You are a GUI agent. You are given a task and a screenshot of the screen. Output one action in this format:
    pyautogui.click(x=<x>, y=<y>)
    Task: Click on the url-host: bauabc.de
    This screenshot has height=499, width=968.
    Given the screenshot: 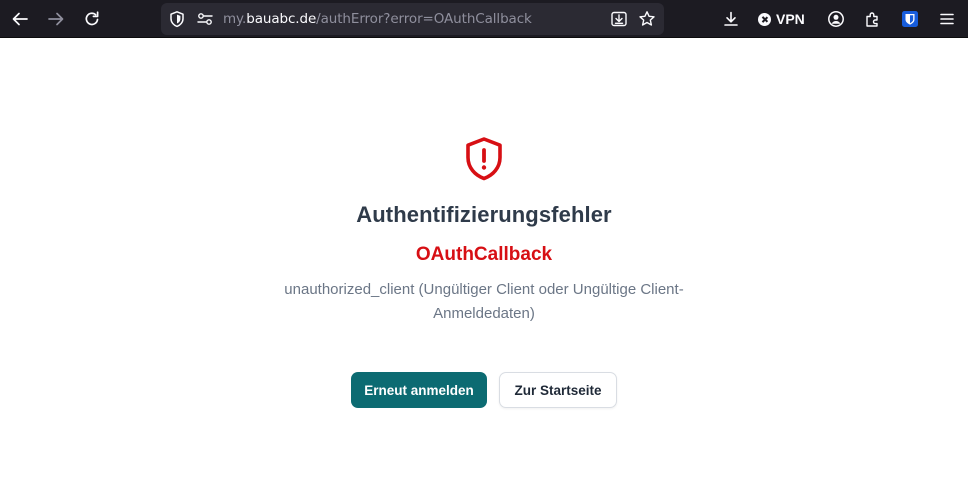 What is the action you would take?
    pyautogui.click(x=281, y=19)
    